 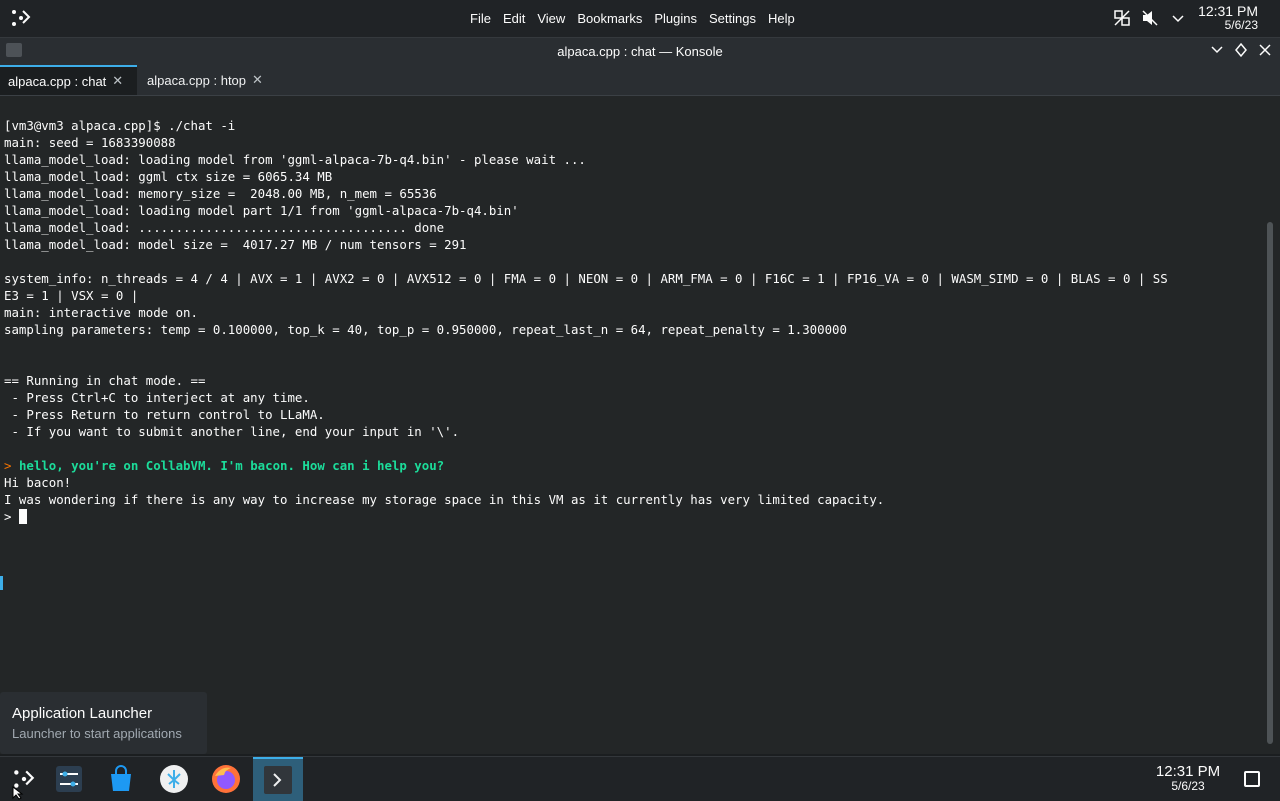 I want to click on scrollbar-thumb, so click(x=1270, y=483).